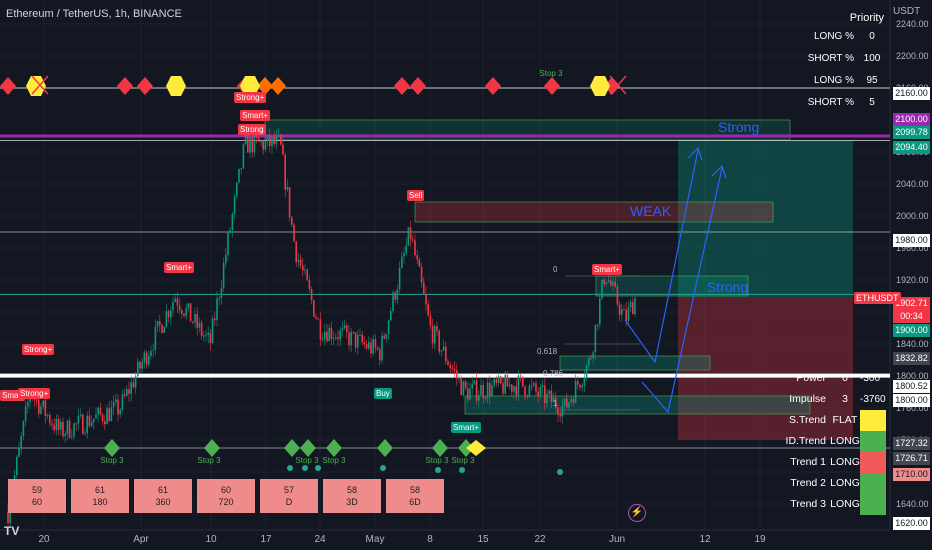 The width and height of the screenshot is (932, 550). What do you see at coordinates (833, 36) in the screenshot?
I see `priority-label: LONG %` at bounding box center [833, 36].